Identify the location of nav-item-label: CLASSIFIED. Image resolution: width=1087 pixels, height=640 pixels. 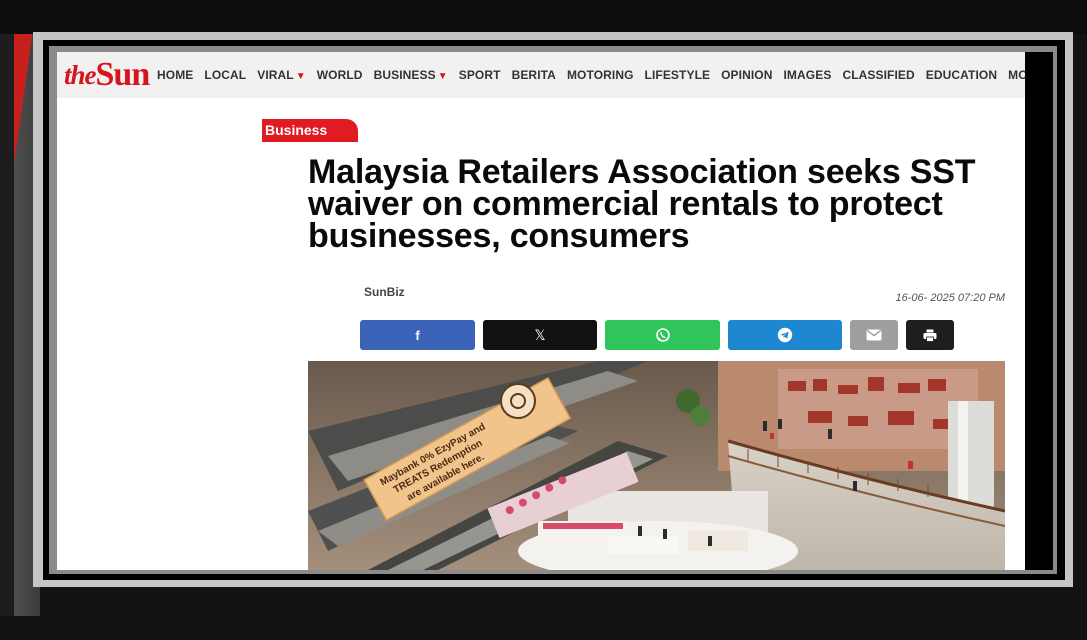
(878, 75).